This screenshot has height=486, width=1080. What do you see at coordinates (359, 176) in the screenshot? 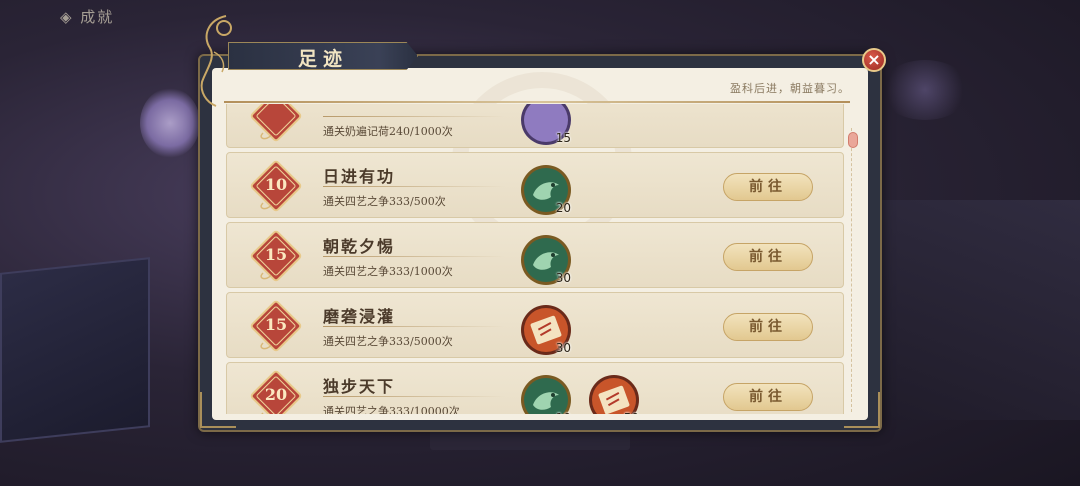
I see `achievement-name: 日进有功` at bounding box center [359, 176].